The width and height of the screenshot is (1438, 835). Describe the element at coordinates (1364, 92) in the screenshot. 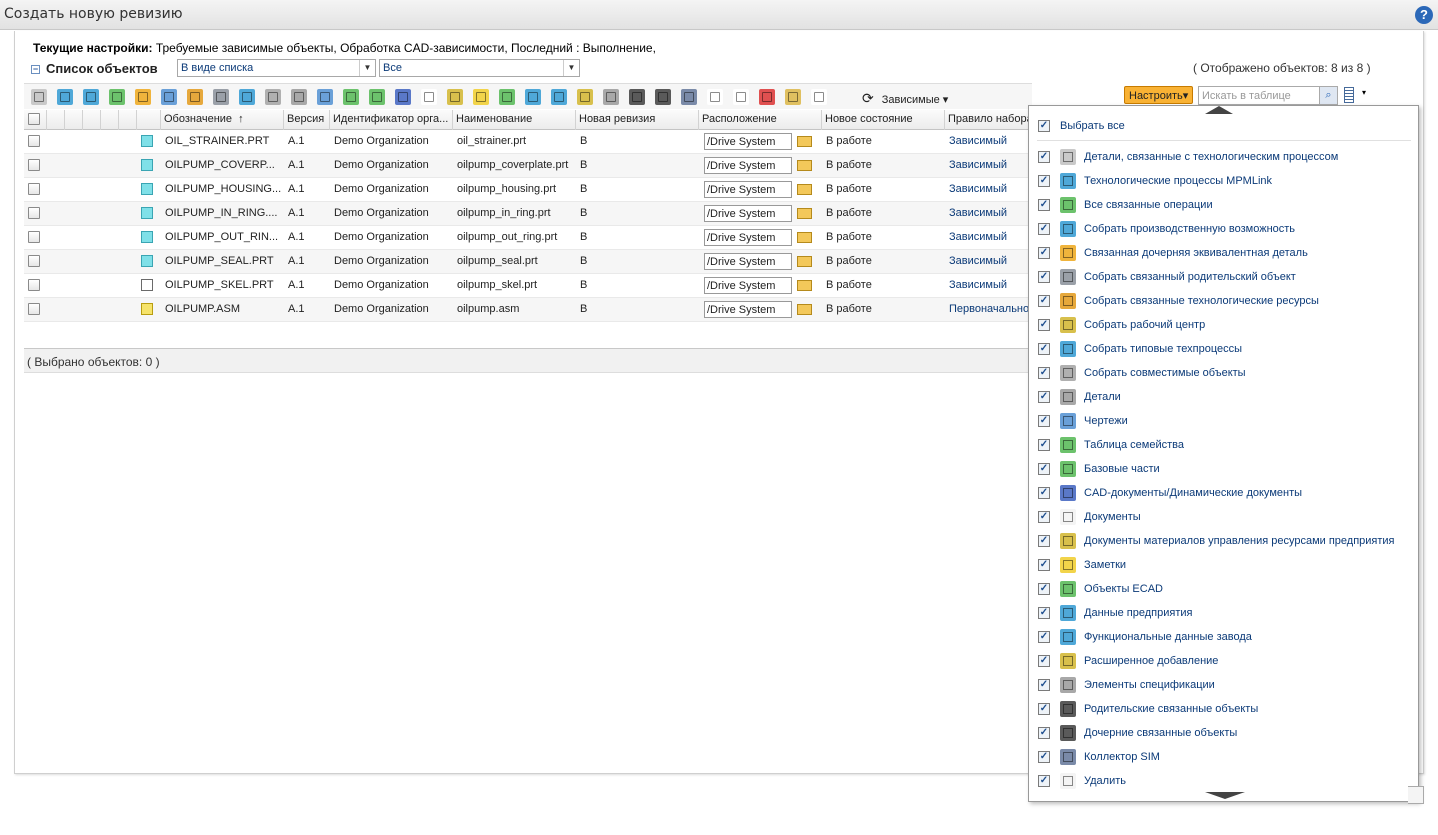

I see `chevron-down-icon: ▾` at that location.